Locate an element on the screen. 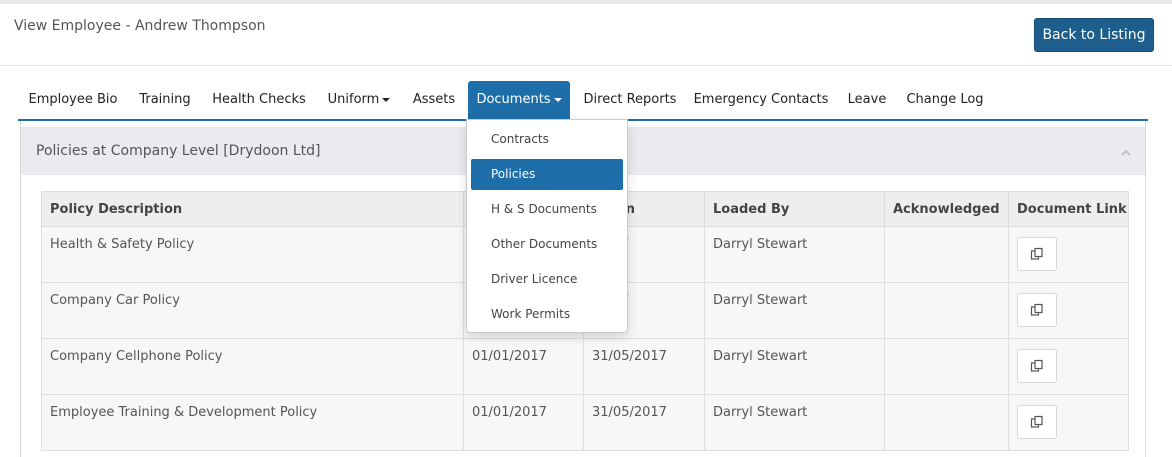 This screenshot has width=1172, height=457. tab-label: Employee Bio is located at coordinates (73, 99).